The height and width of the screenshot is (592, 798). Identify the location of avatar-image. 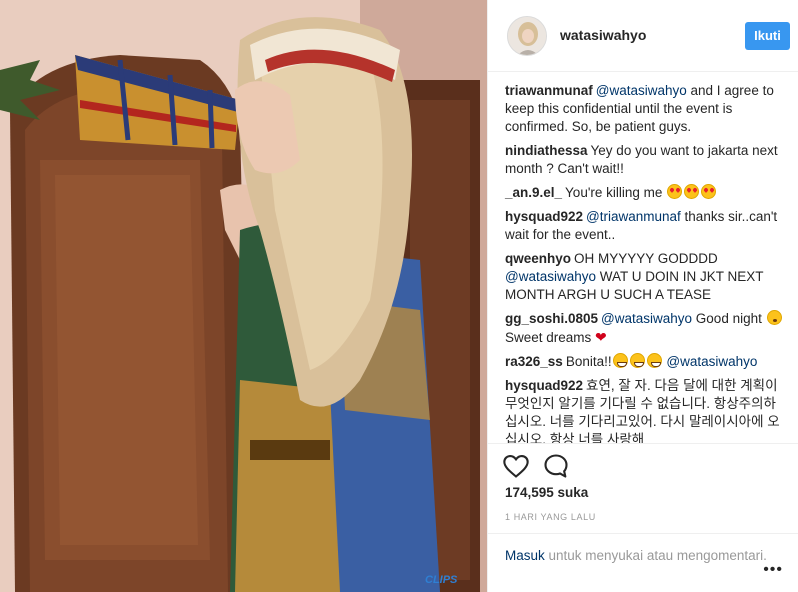
(527, 36).